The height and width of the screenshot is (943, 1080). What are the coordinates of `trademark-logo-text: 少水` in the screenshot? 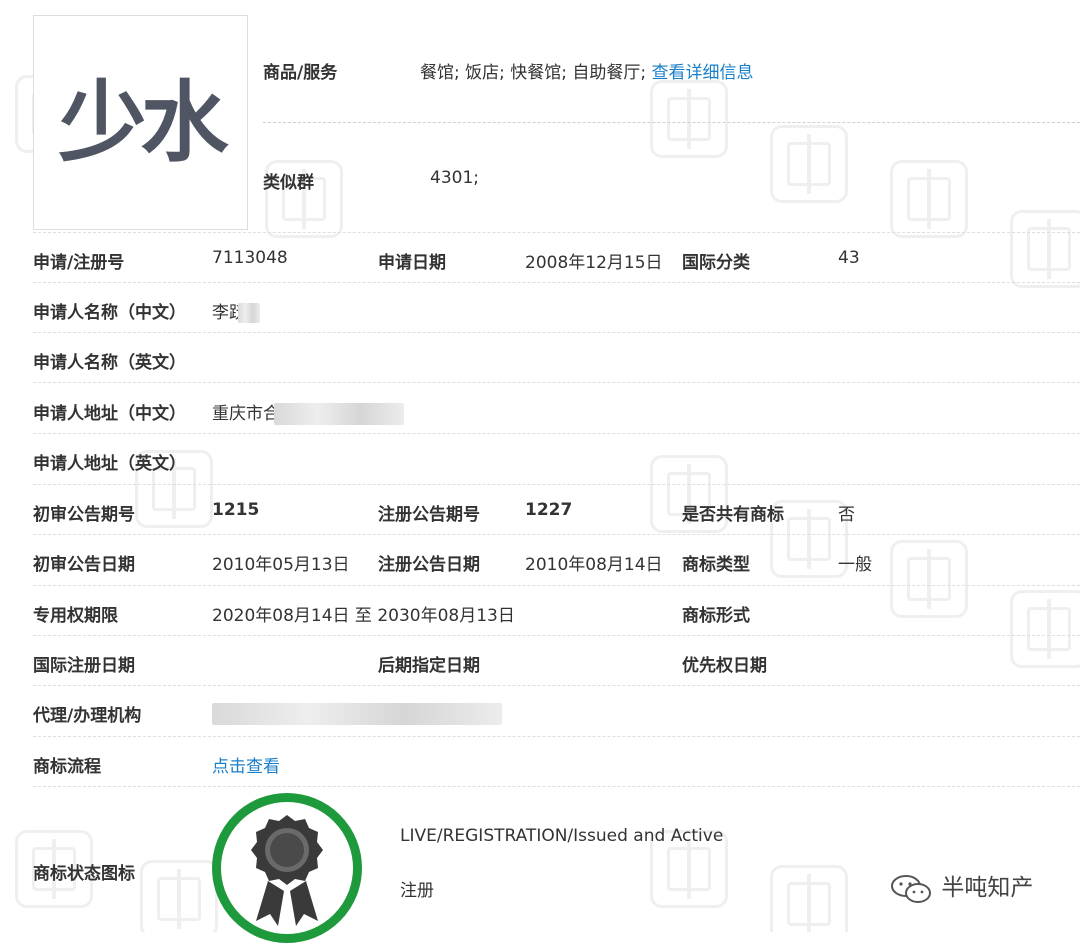 It's located at (143, 122).